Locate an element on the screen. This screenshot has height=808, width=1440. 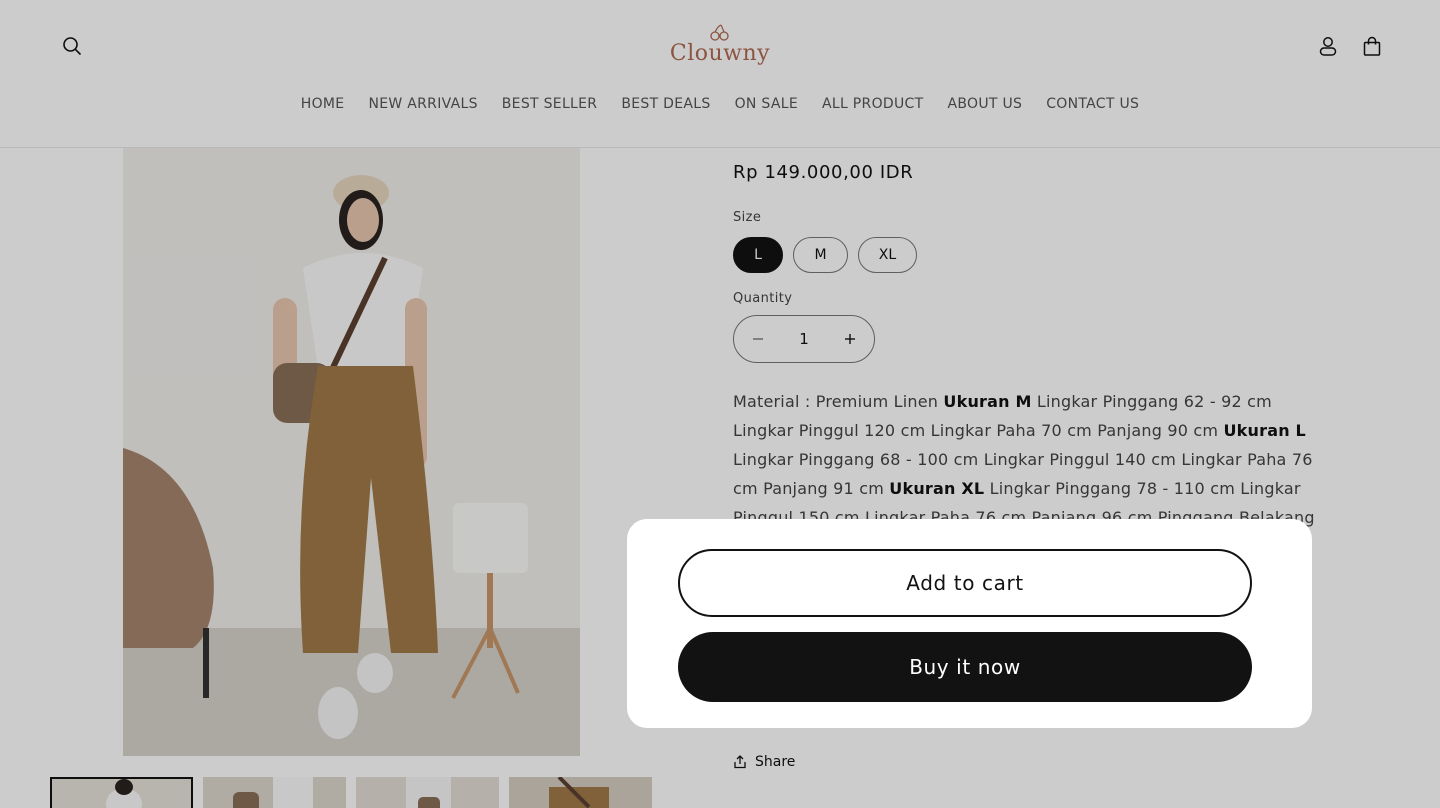
add-to-cart-button: Add to cart is located at coordinates (965, 583).